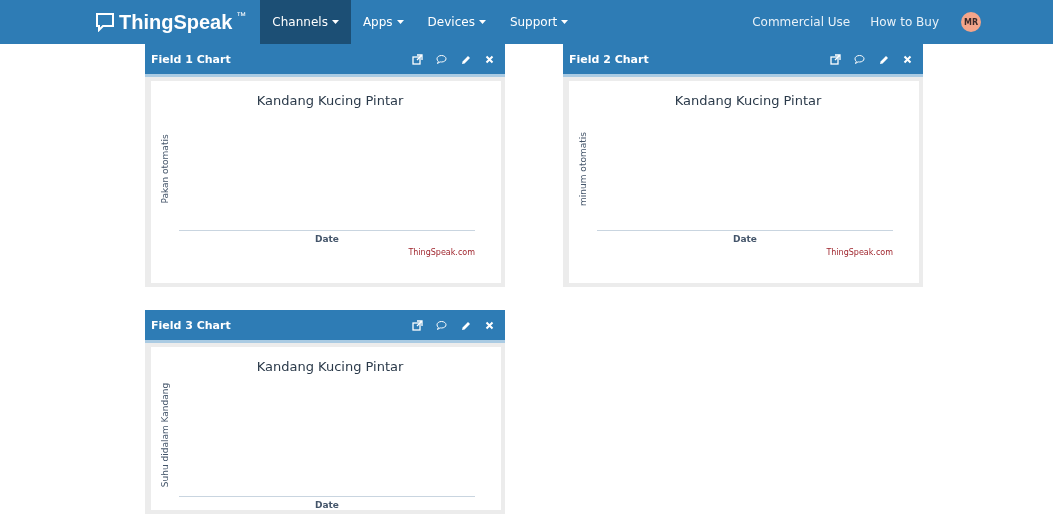  I want to click on trademark-mark: ™, so click(241, 15).